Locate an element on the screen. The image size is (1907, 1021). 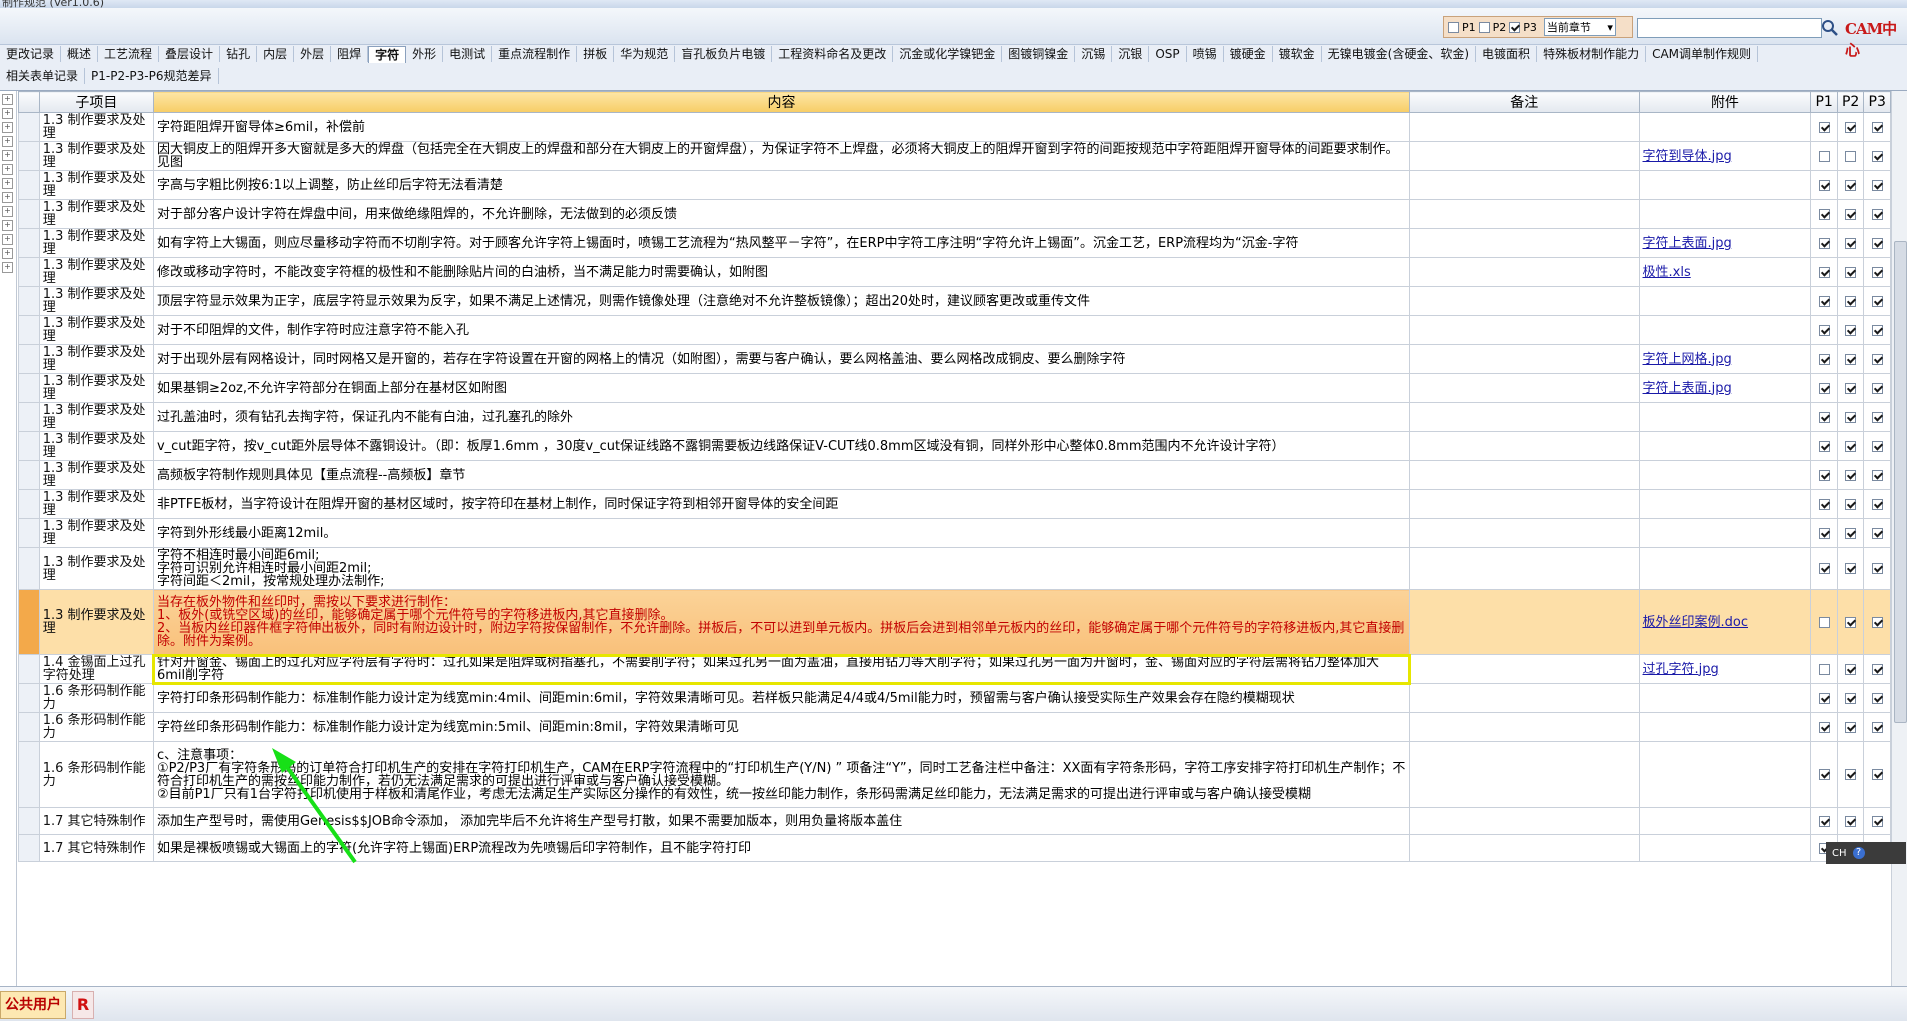
column-header-p1: P1 is located at coordinates (1824, 102).